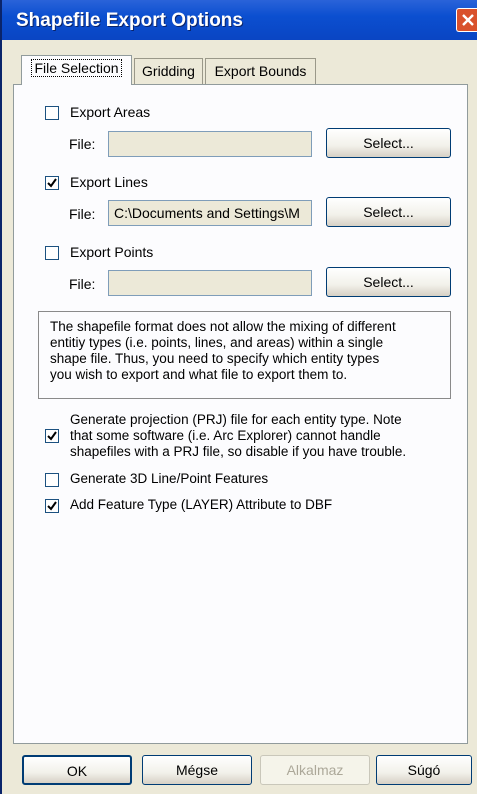 The image size is (477, 794). I want to click on export-areas-checkbox, so click(52, 113).